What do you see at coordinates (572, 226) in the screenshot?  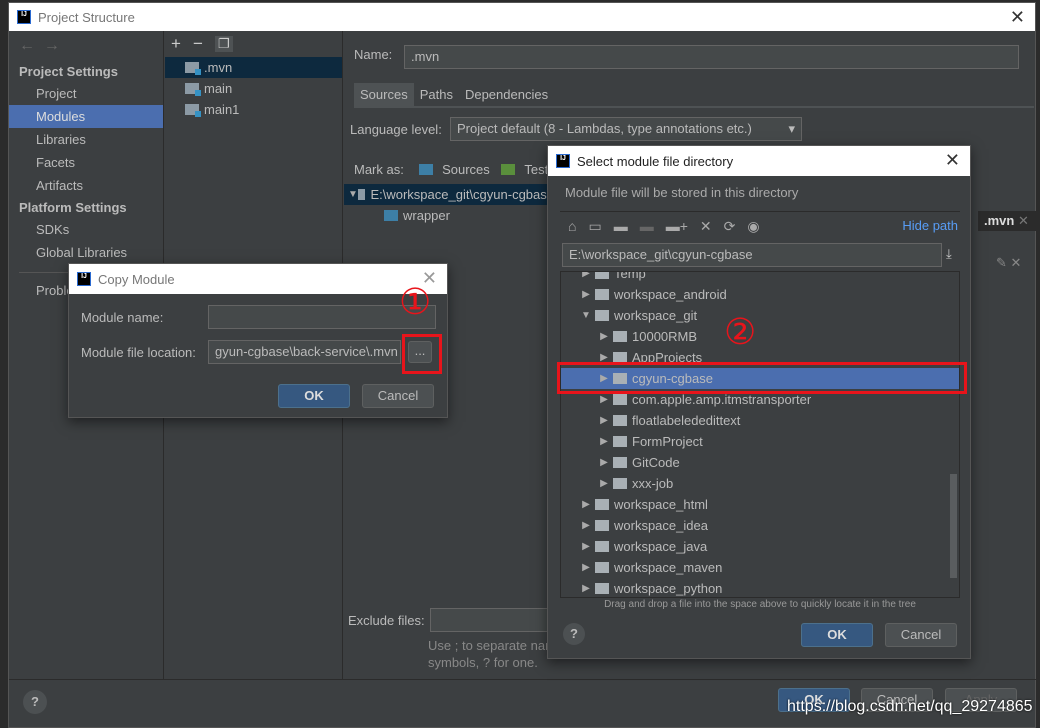 I see `home-icon: ⌂` at bounding box center [572, 226].